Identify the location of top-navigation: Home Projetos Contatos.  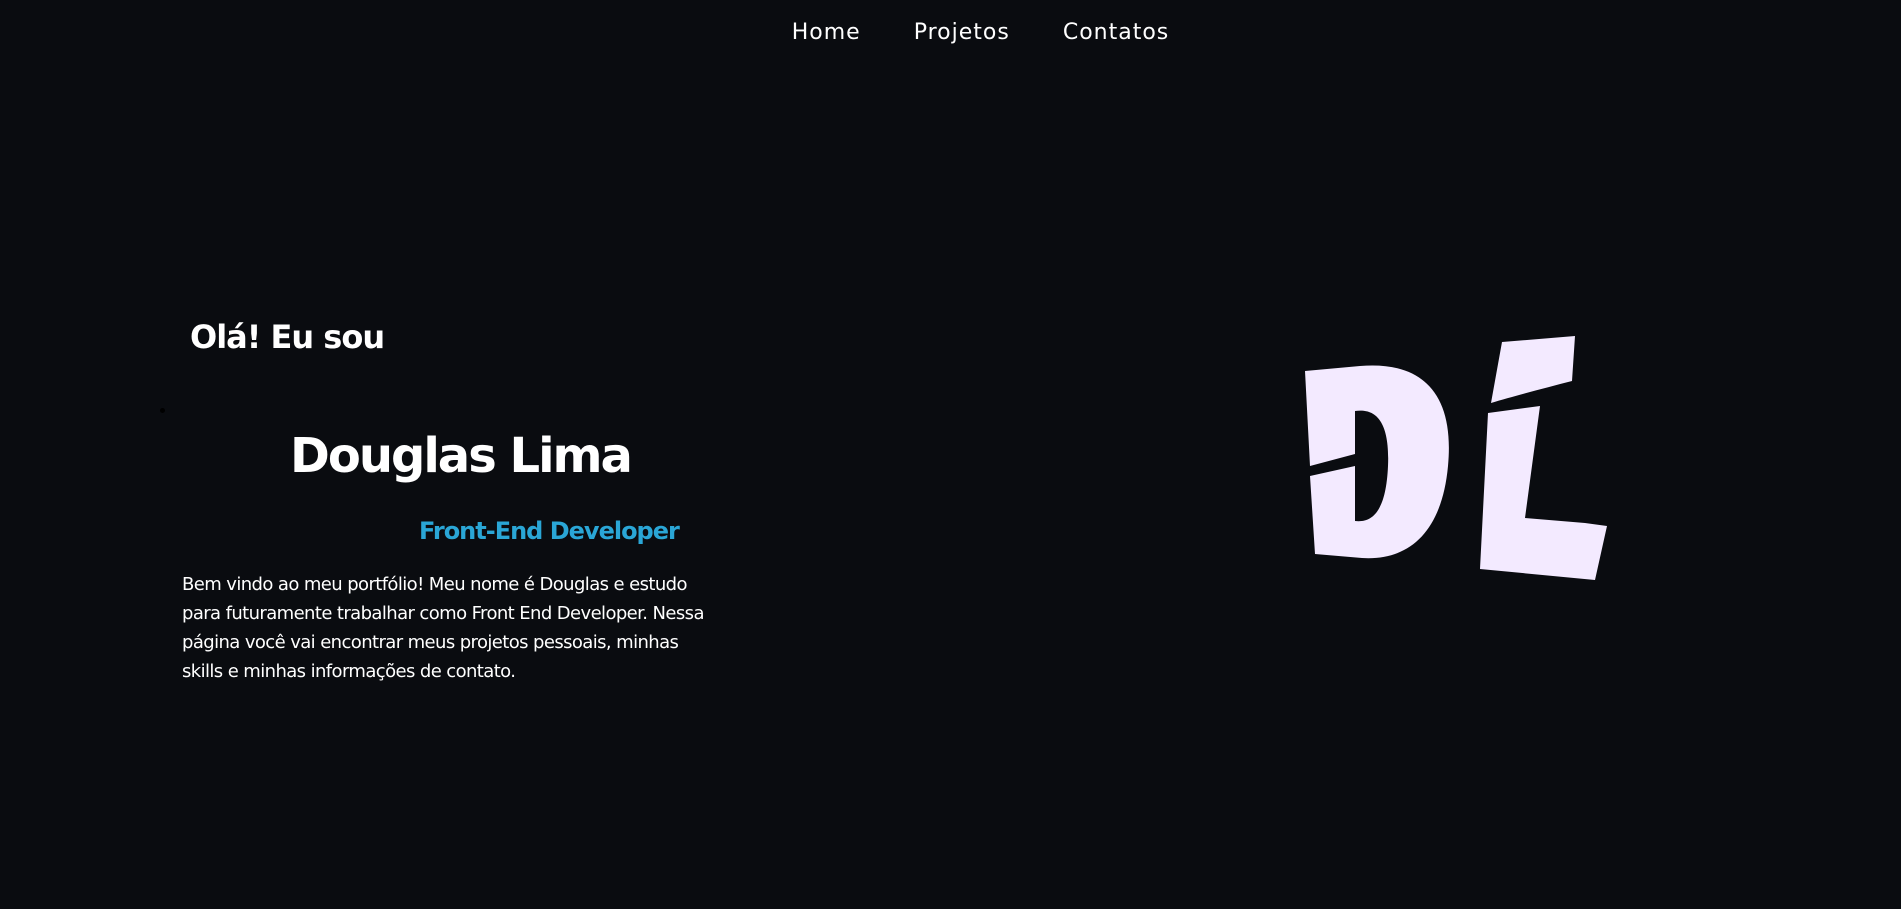
(950, 32).